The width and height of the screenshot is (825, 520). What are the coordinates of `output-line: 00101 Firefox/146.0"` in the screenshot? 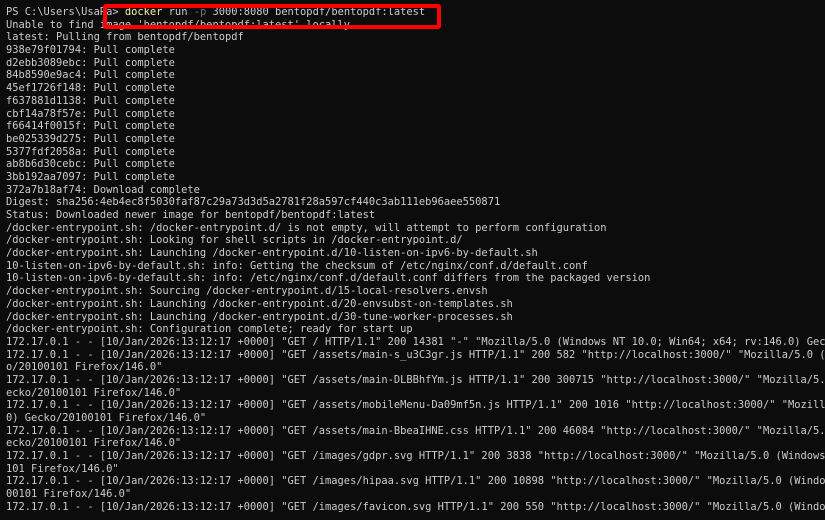 It's located at (69, 494).